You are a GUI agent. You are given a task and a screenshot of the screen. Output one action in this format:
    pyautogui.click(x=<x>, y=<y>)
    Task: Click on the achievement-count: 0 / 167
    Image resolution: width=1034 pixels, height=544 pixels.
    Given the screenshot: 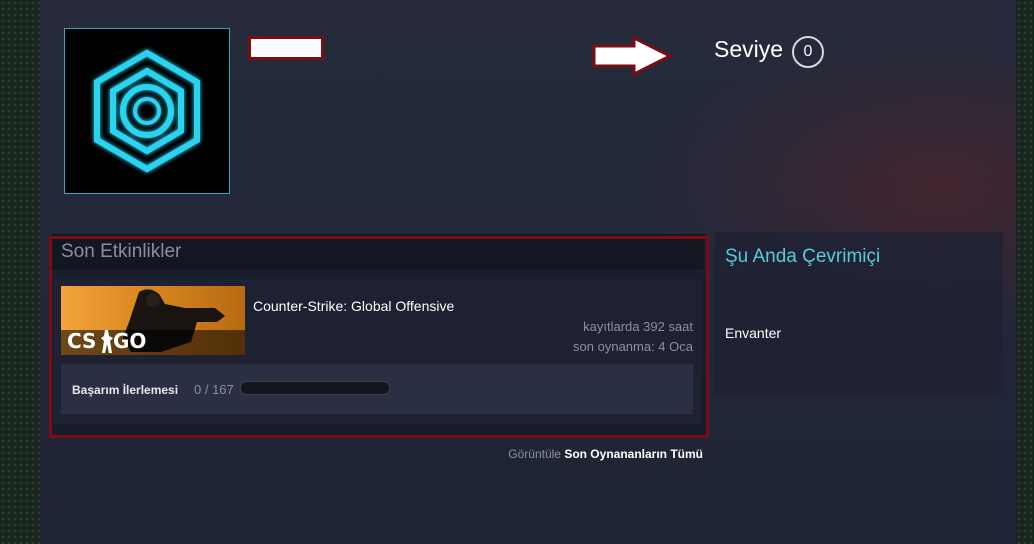 What is the action you would take?
    pyautogui.click(x=214, y=389)
    